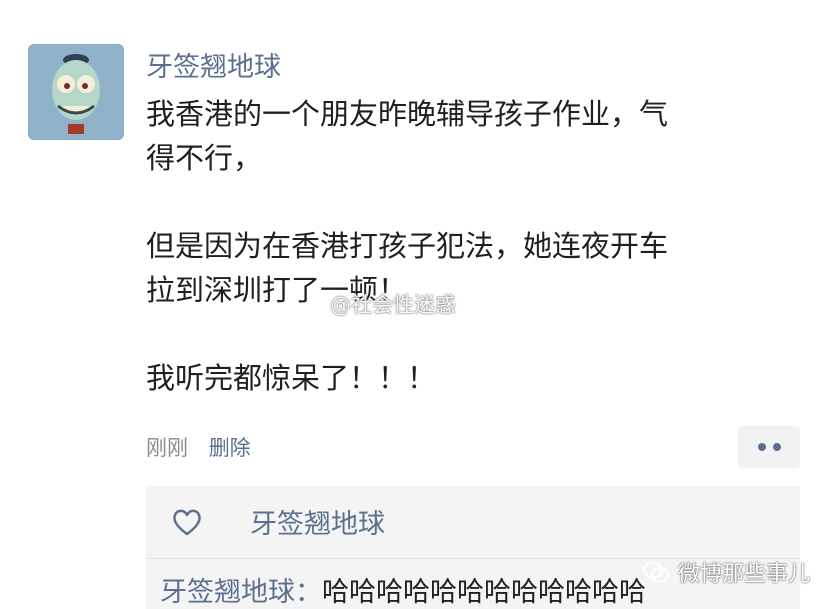 This screenshot has width=828, height=609. Describe the element at coordinates (393, 305) in the screenshot. I see `weibo-watermark: @社会性迷惑` at that location.